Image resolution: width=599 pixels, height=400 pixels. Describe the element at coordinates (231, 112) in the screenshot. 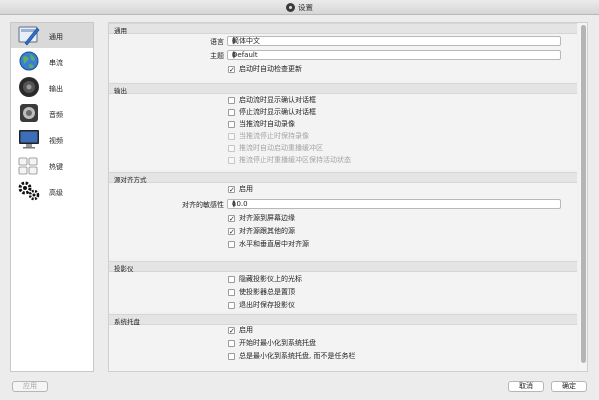

I see `confirm-stop-stream-checkbox` at that location.